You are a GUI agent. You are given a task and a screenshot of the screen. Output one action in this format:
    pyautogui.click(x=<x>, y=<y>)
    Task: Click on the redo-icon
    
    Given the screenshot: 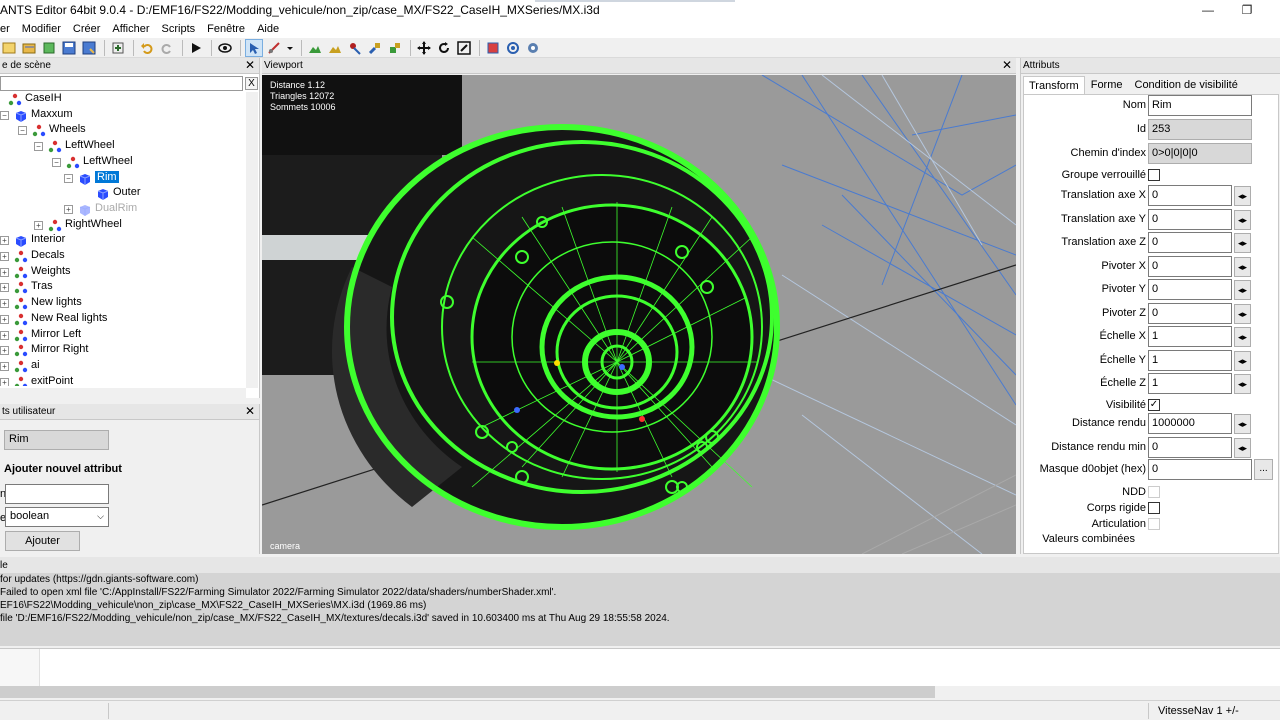 What is the action you would take?
    pyautogui.click(x=167, y=48)
    